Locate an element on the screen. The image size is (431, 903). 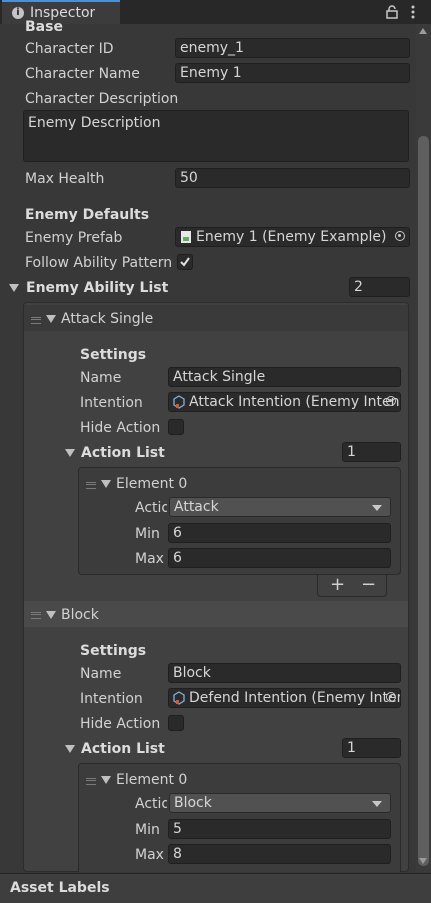
ability-list-count: 2 is located at coordinates (379, 287).